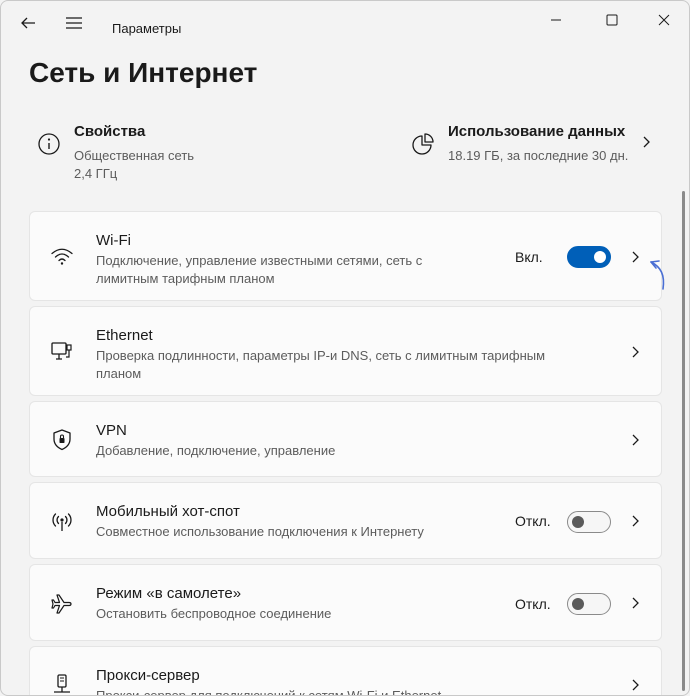  What do you see at coordinates (537, 131) in the screenshot?
I see `data-usage-title: Использование данных` at bounding box center [537, 131].